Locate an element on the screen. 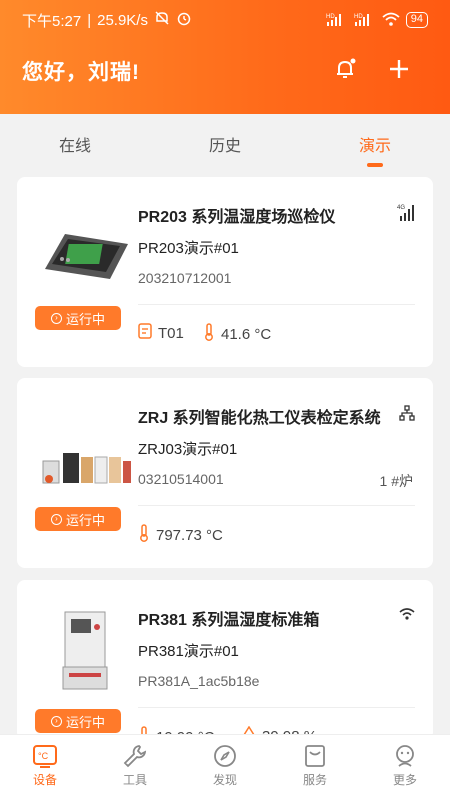 The height and width of the screenshot is (800, 450). mute-icon is located at coordinates (162, 20).